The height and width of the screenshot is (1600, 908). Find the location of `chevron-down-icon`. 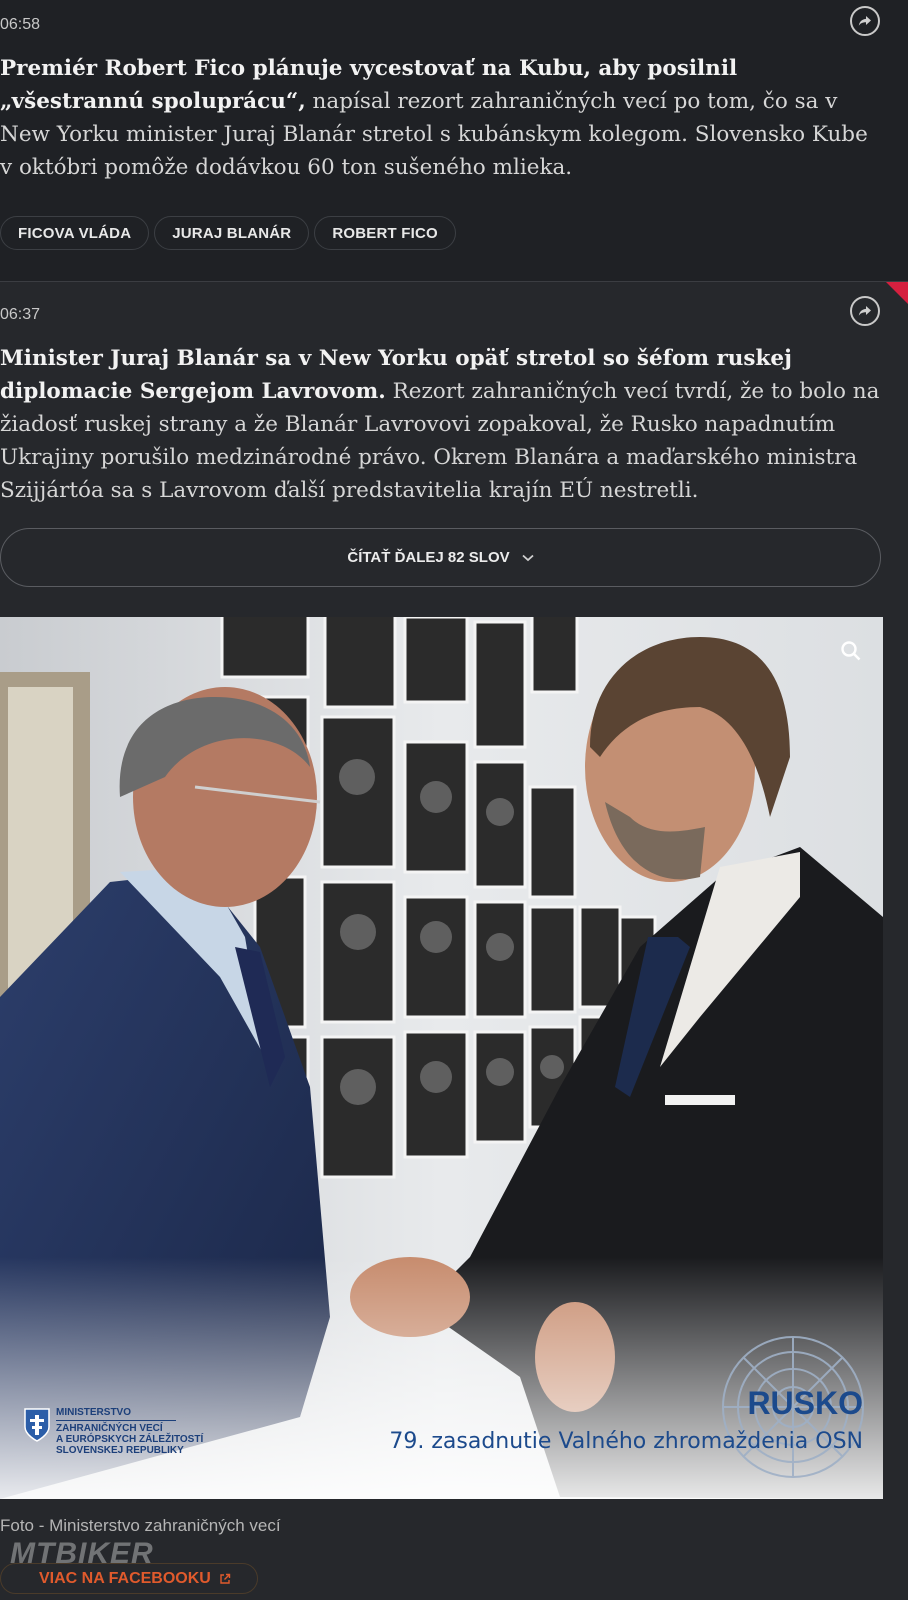

chevron-down-icon is located at coordinates (528, 557).